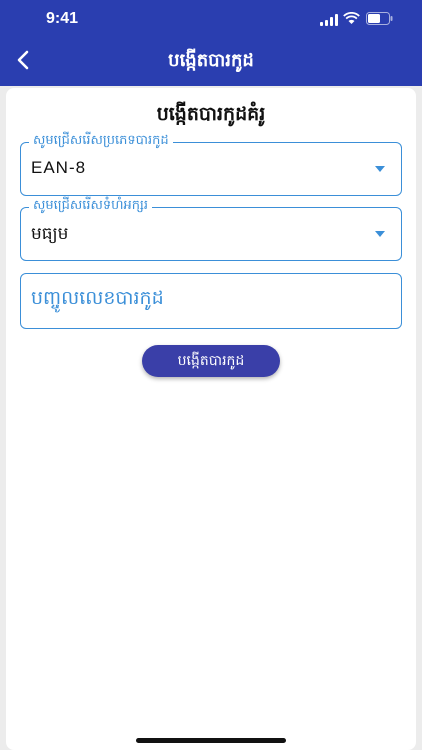  I want to click on home-indicator, so click(211, 740).